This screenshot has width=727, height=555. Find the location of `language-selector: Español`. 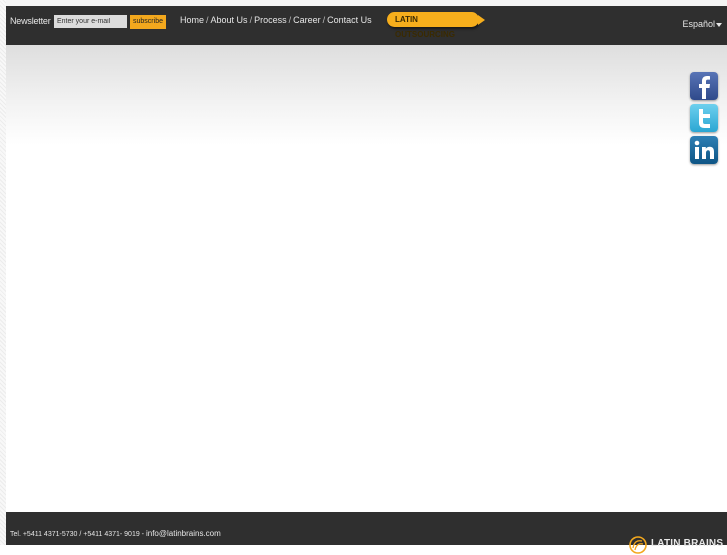

language-selector: Español is located at coordinates (702, 24).